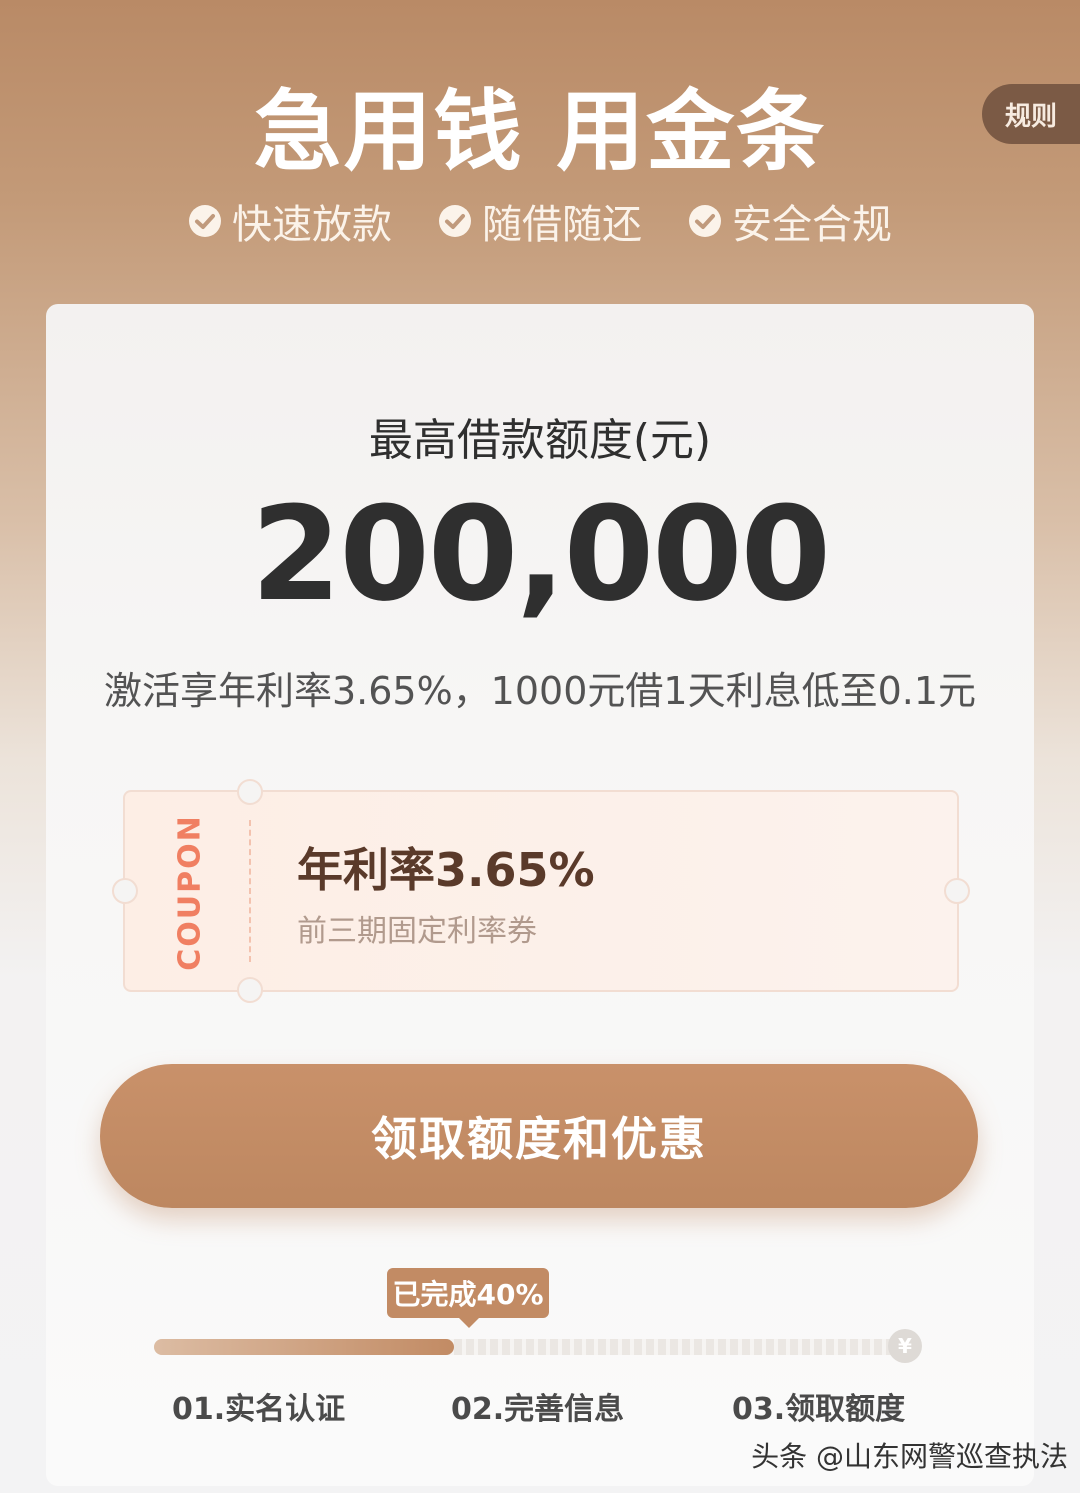  Describe the element at coordinates (250, 891) in the screenshot. I see `coupon-divider` at that location.